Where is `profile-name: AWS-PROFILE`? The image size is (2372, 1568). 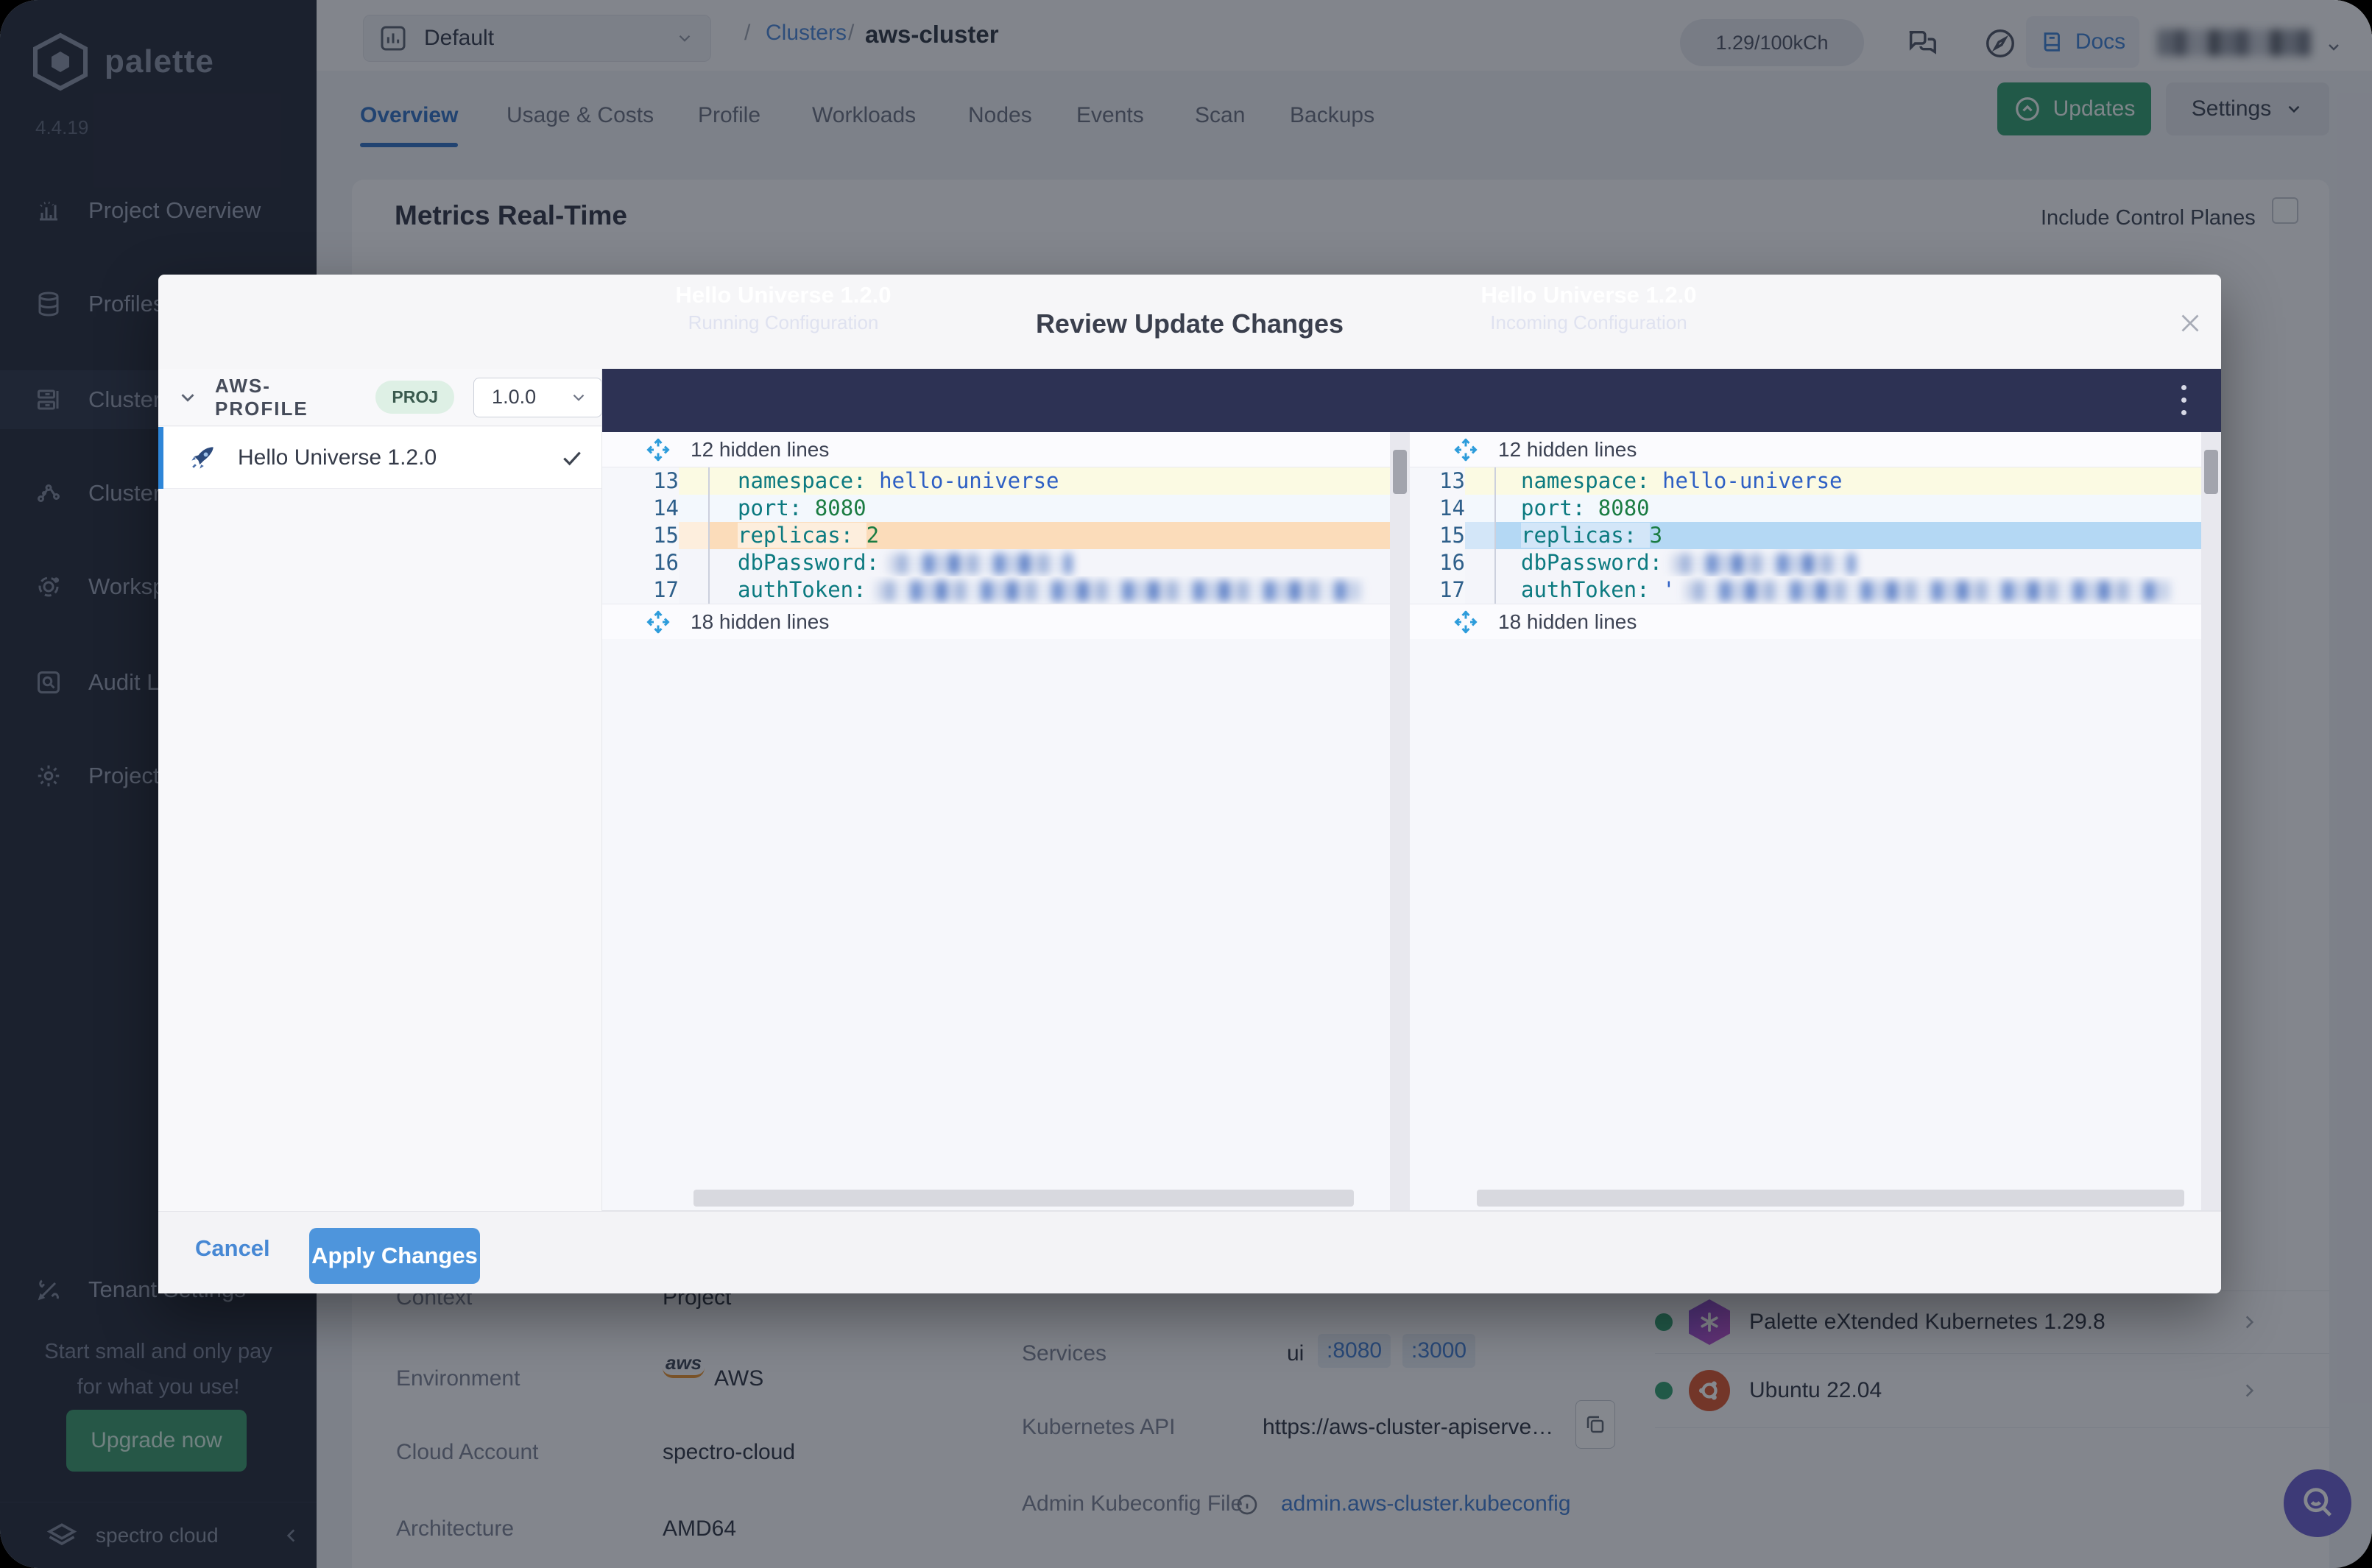
profile-name: AWS-PROFILE is located at coordinates (261, 397).